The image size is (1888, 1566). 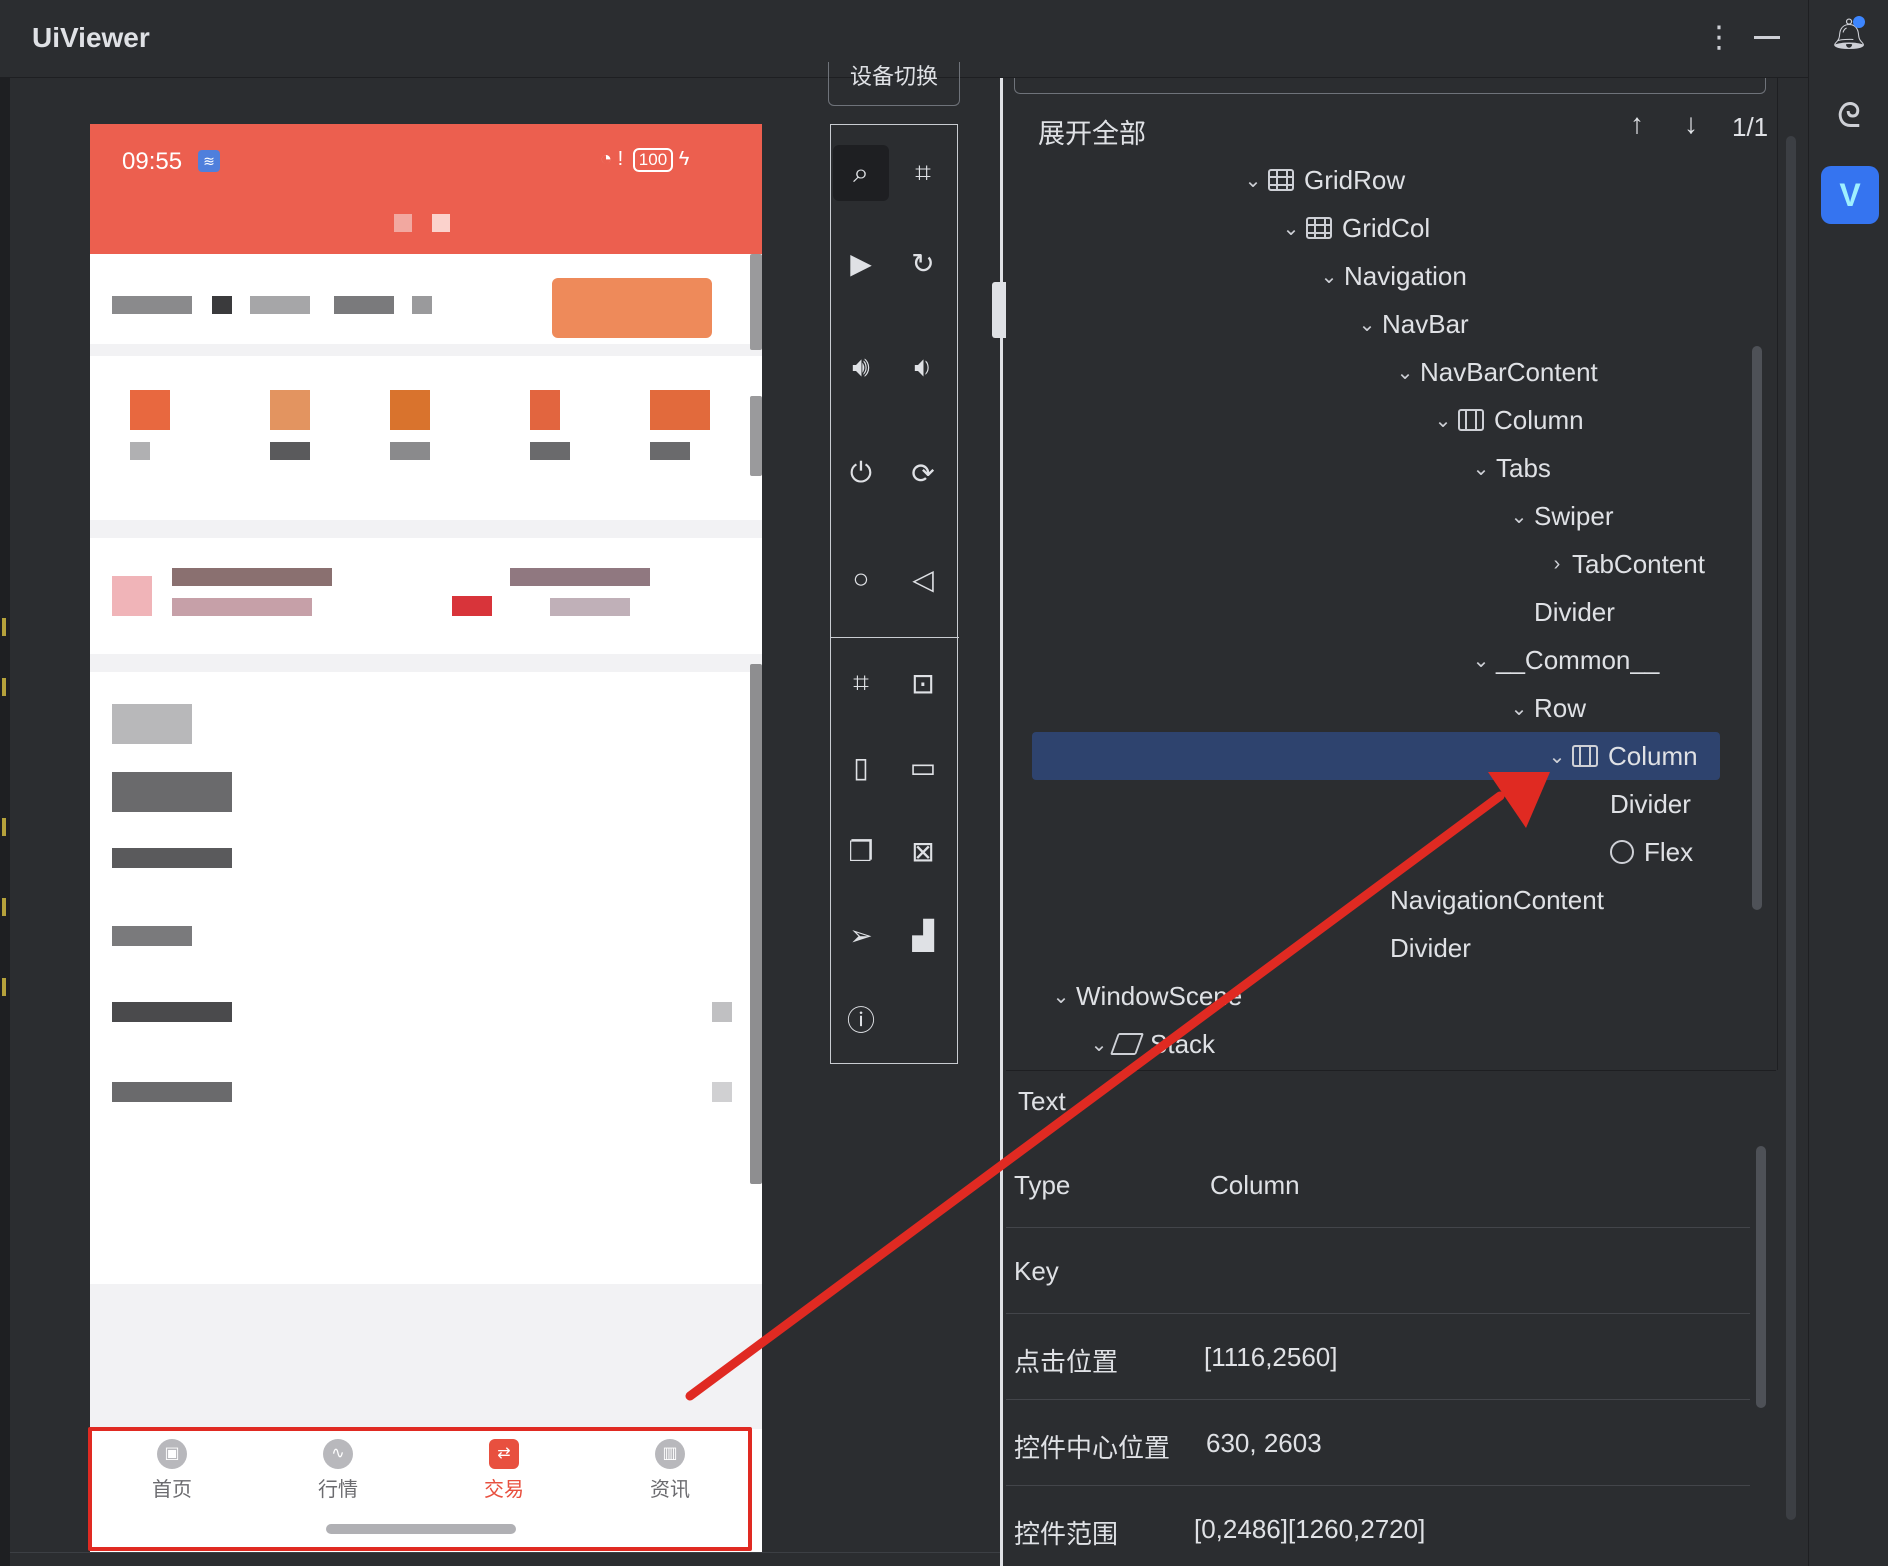 What do you see at coordinates (861, 173) in the screenshot?
I see `inspect-select-icon: ⌕` at bounding box center [861, 173].